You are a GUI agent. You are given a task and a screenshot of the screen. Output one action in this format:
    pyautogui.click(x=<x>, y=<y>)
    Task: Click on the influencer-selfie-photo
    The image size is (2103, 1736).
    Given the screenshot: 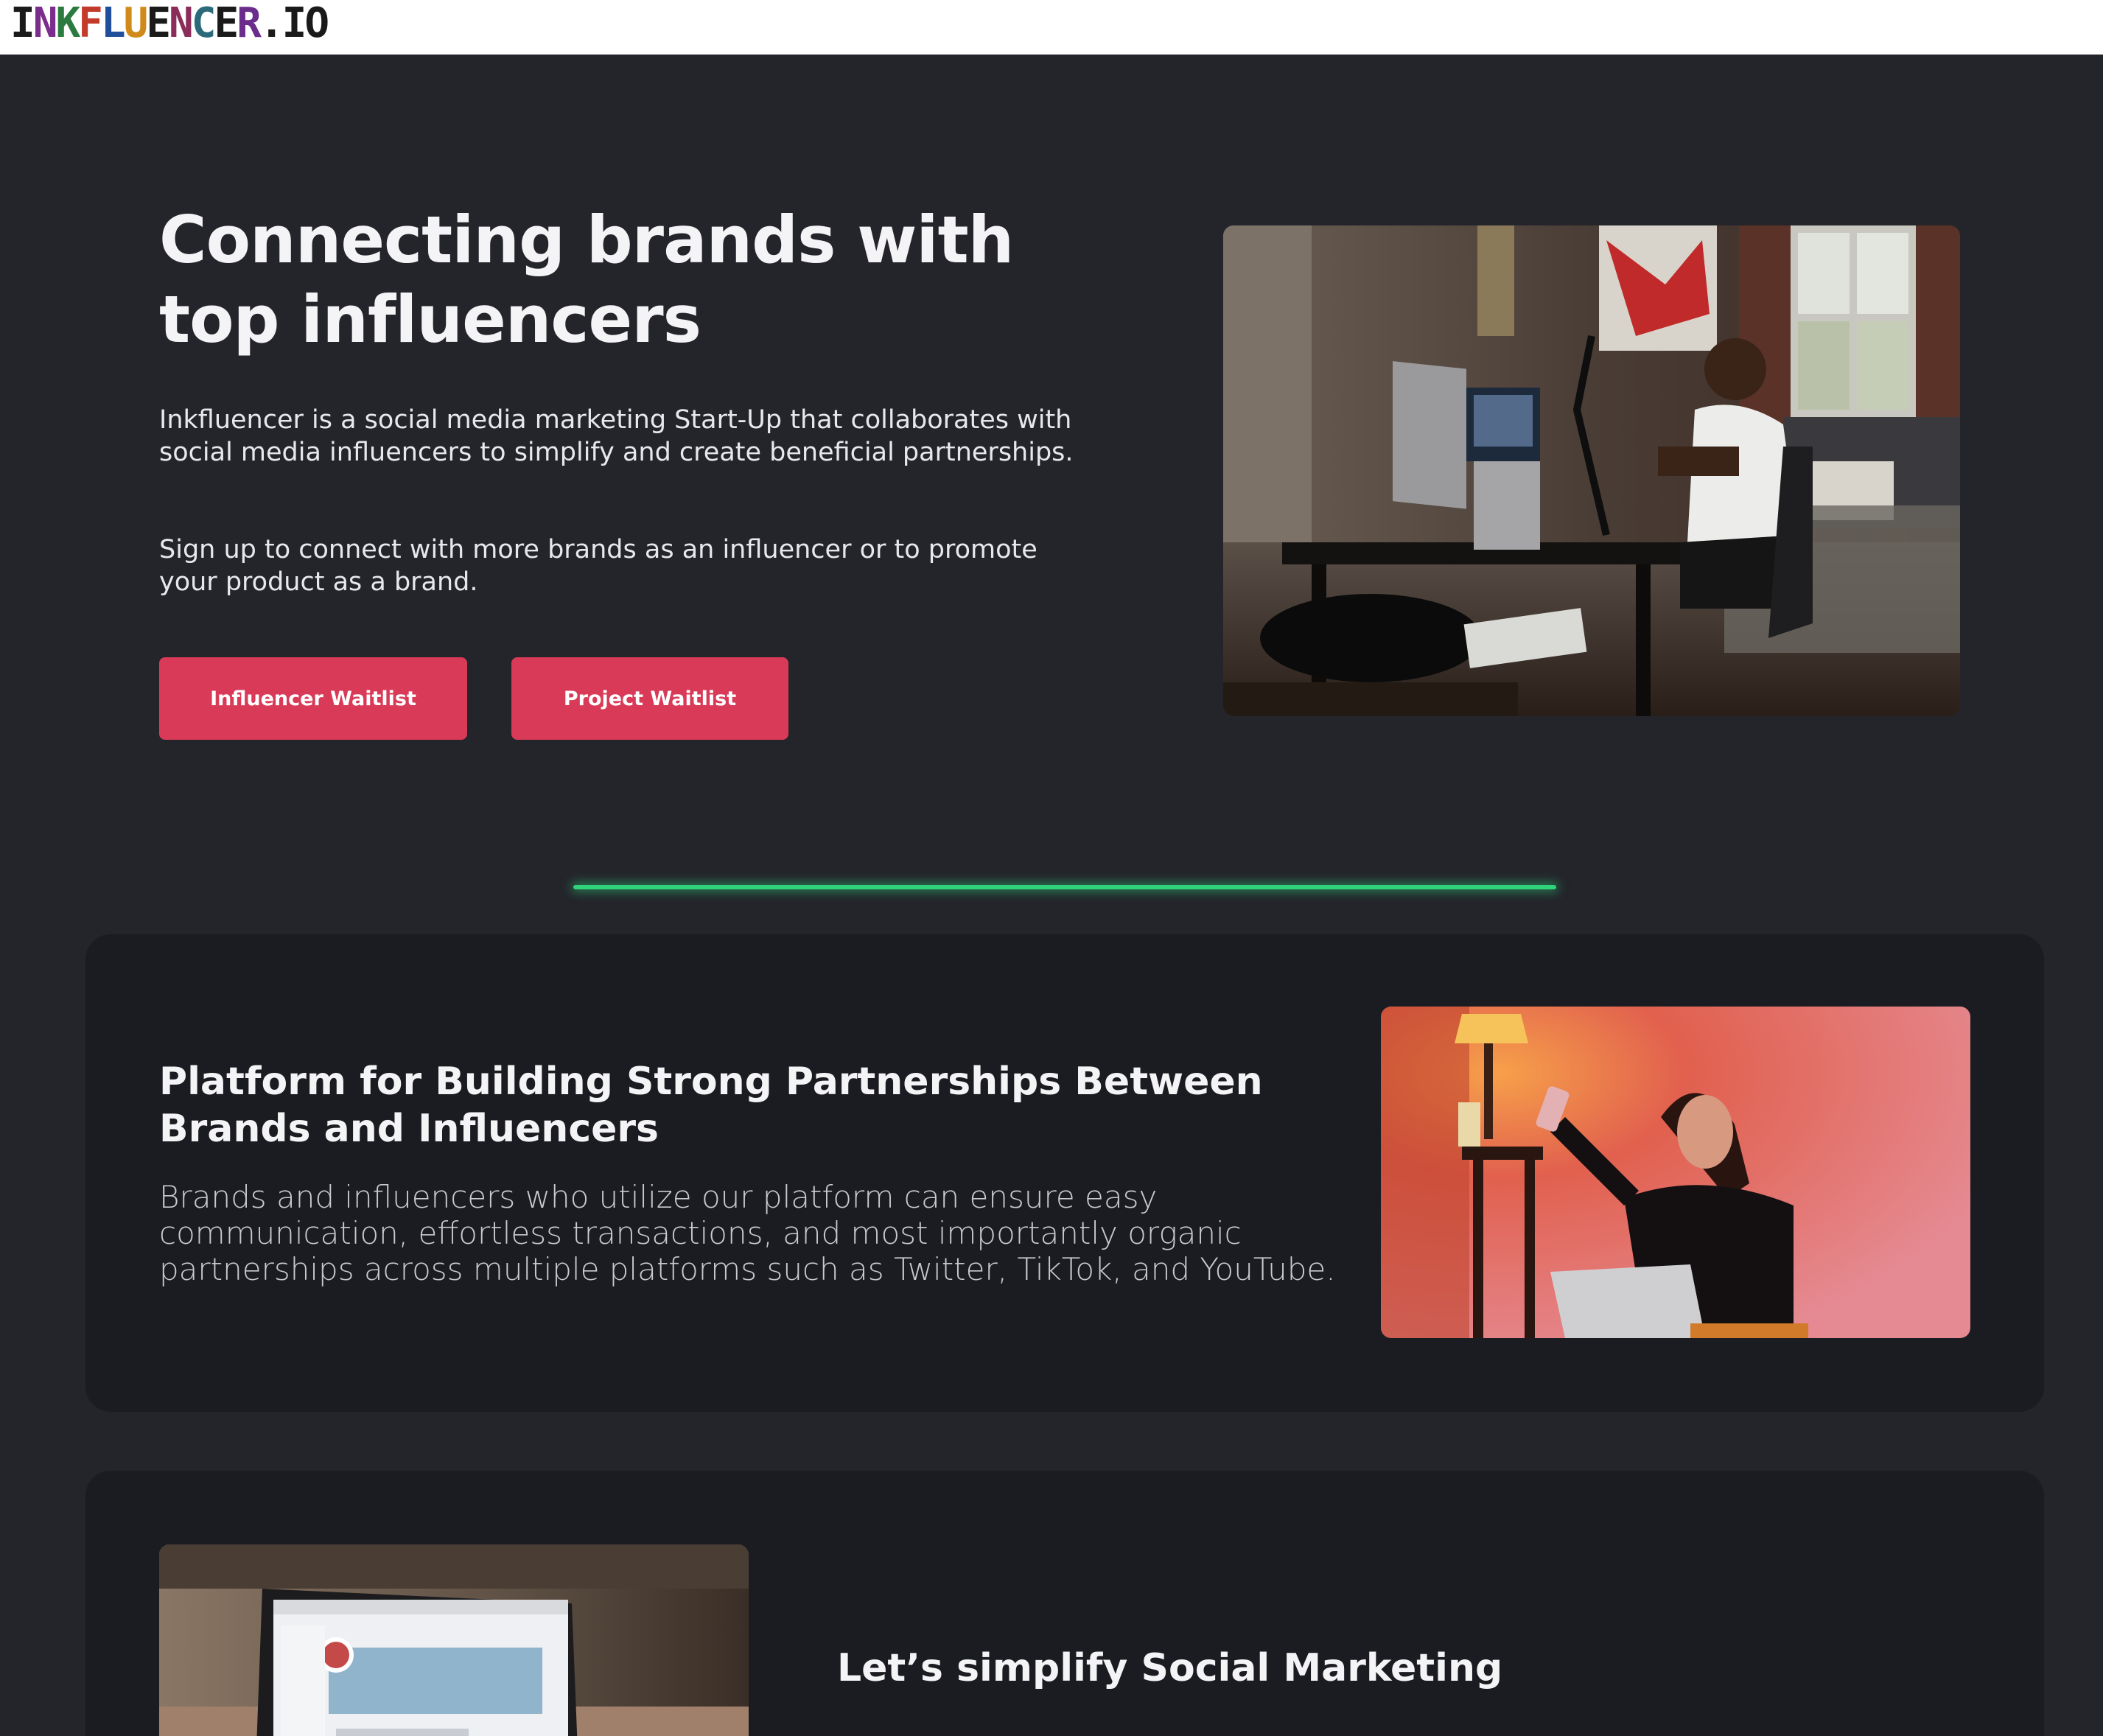 What is the action you would take?
    pyautogui.click(x=1675, y=1172)
    